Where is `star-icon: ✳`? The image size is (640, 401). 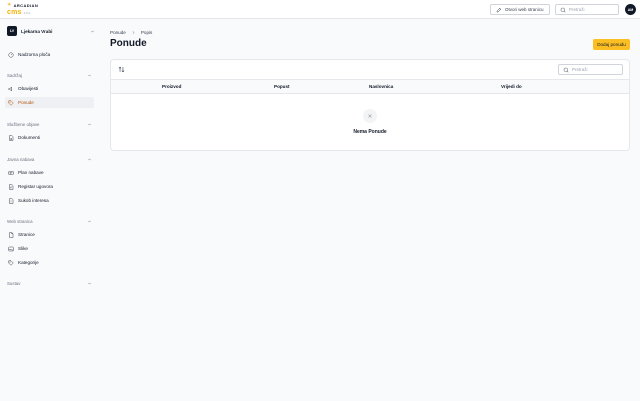
star-icon: ✳ is located at coordinates (9, 5).